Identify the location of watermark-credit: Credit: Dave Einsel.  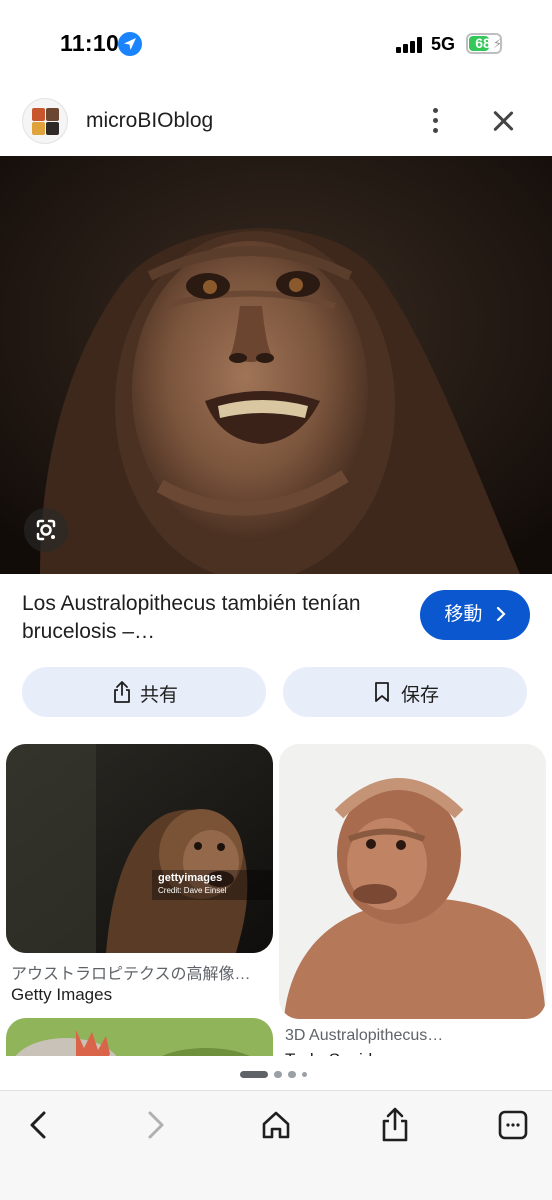
(192, 890).